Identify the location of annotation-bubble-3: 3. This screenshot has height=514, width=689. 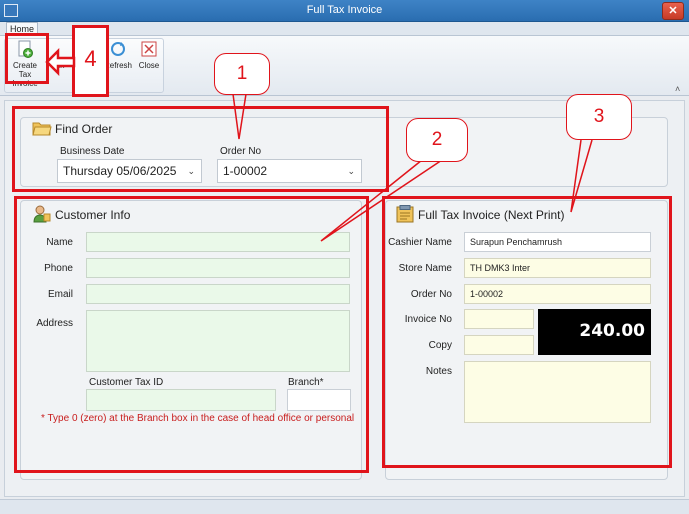
(599, 117).